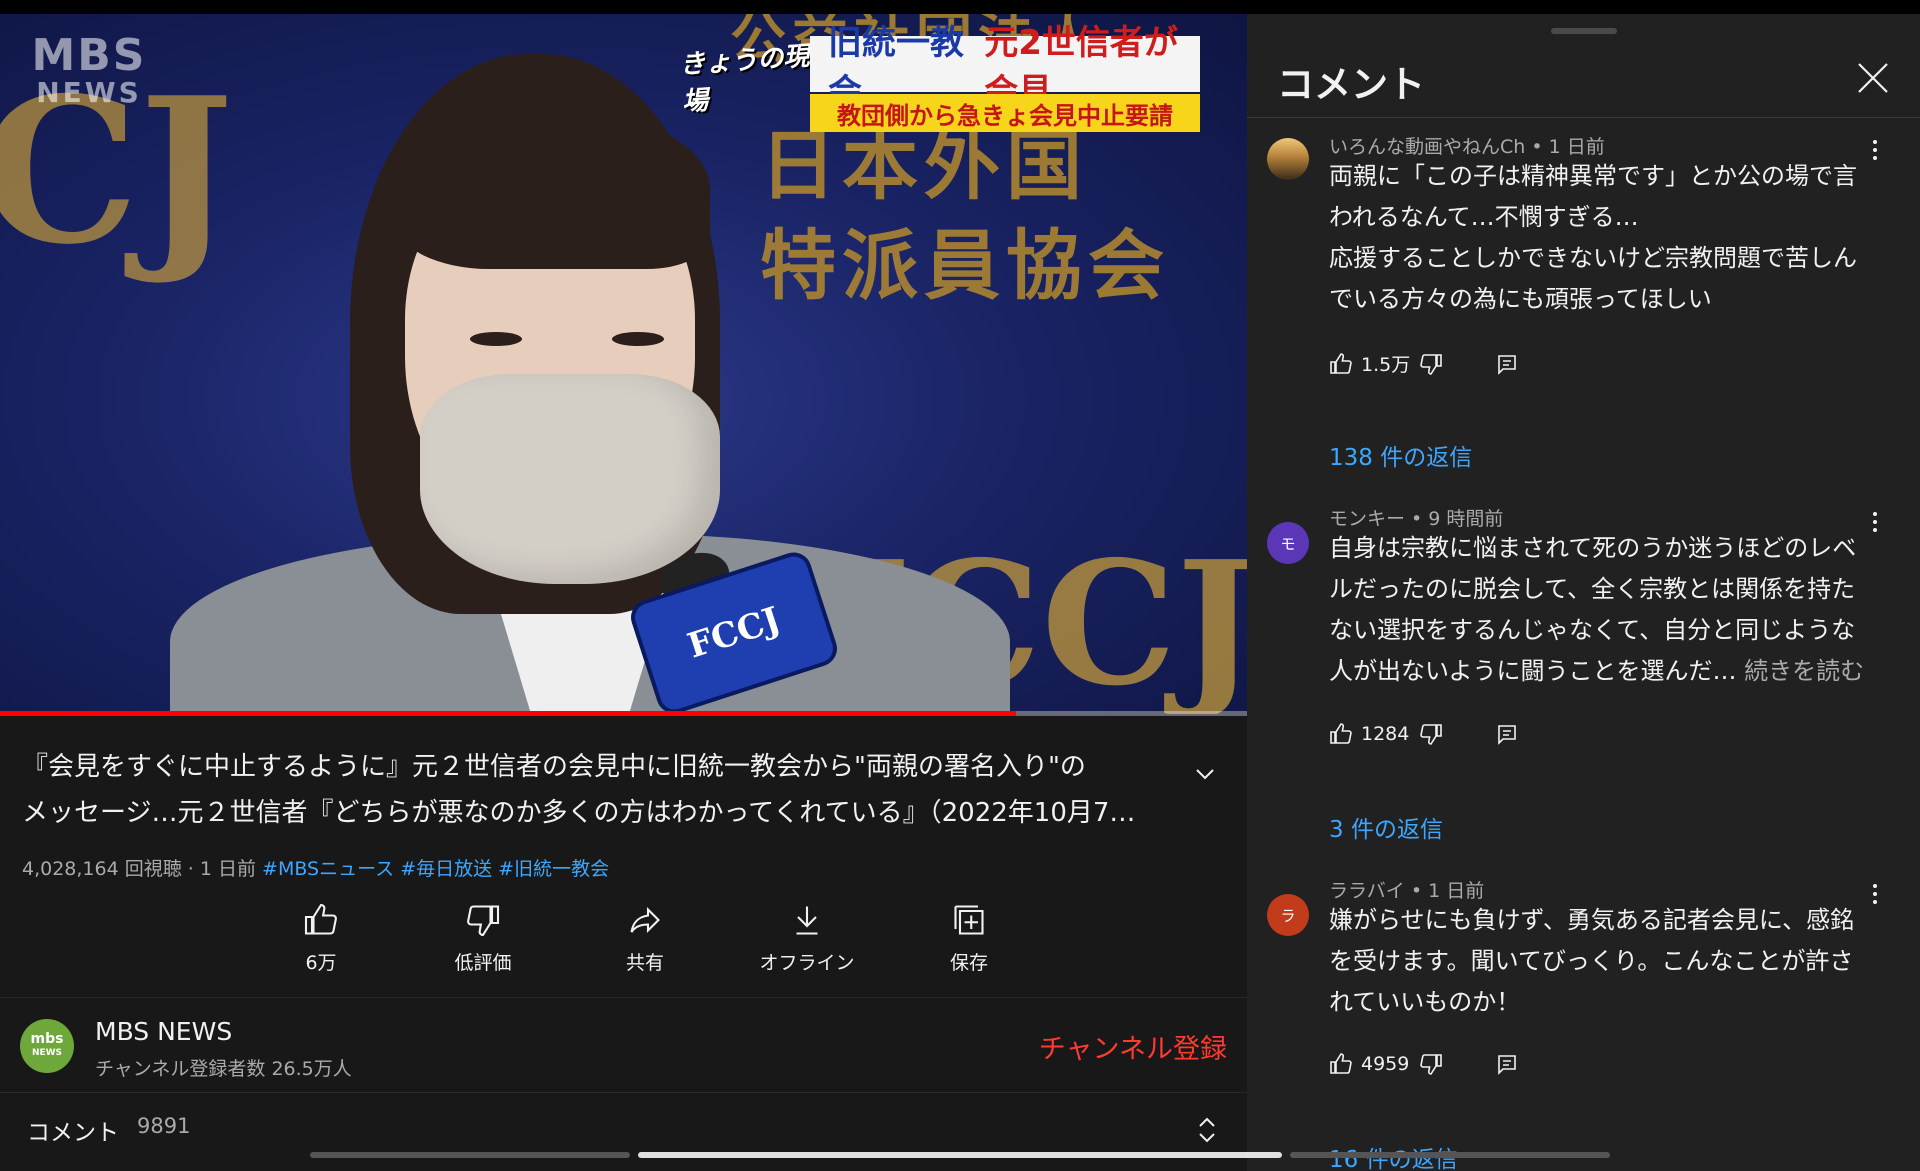 This screenshot has height=1171, width=1920. What do you see at coordinates (570, 479) in the screenshot?
I see `person-mask` at bounding box center [570, 479].